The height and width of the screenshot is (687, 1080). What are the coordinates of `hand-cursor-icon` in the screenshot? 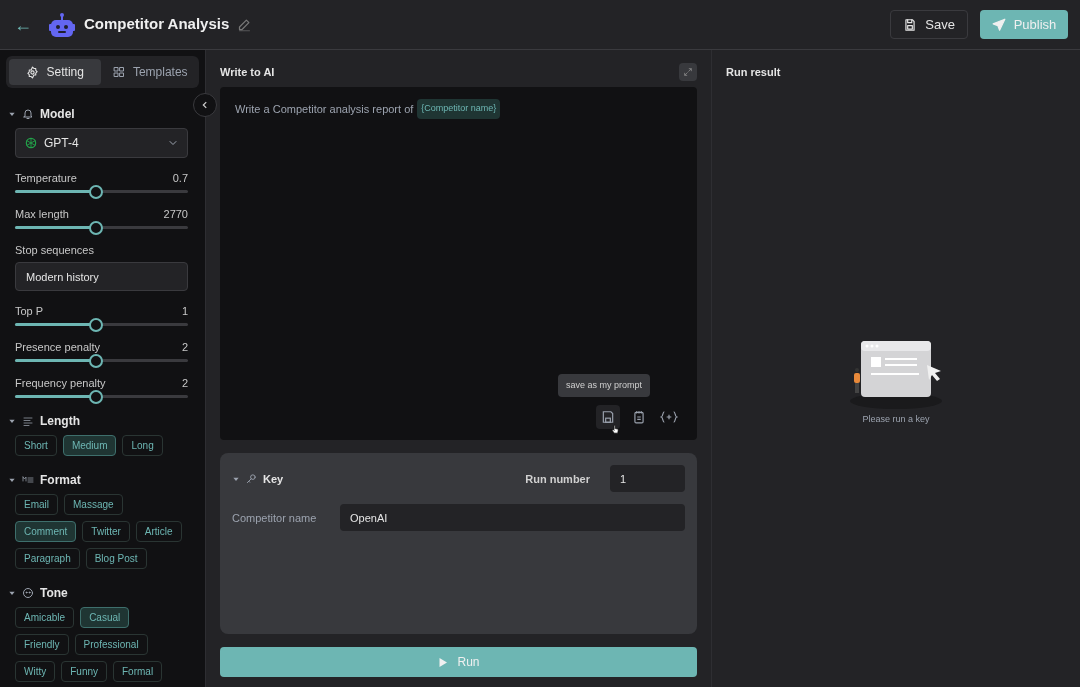 It's located at (615, 429).